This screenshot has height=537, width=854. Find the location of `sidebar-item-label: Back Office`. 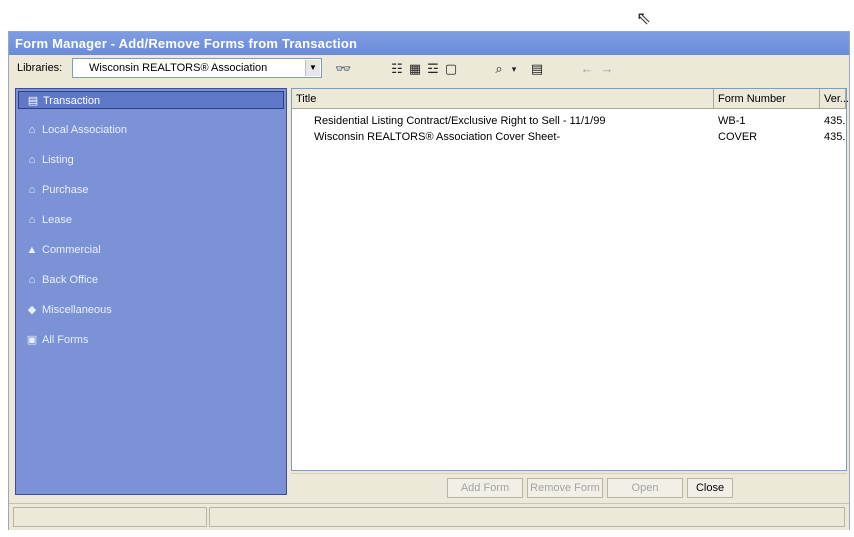

sidebar-item-label: Back Office is located at coordinates (70, 280).